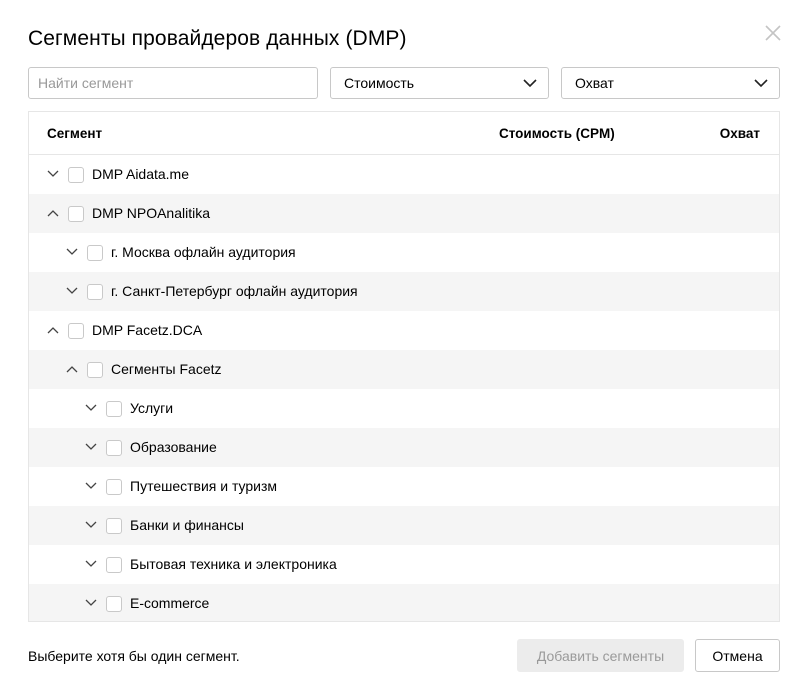  I want to click on row-label: г. Санкт-Петербург офлайн аудитория, so click(234, 291).